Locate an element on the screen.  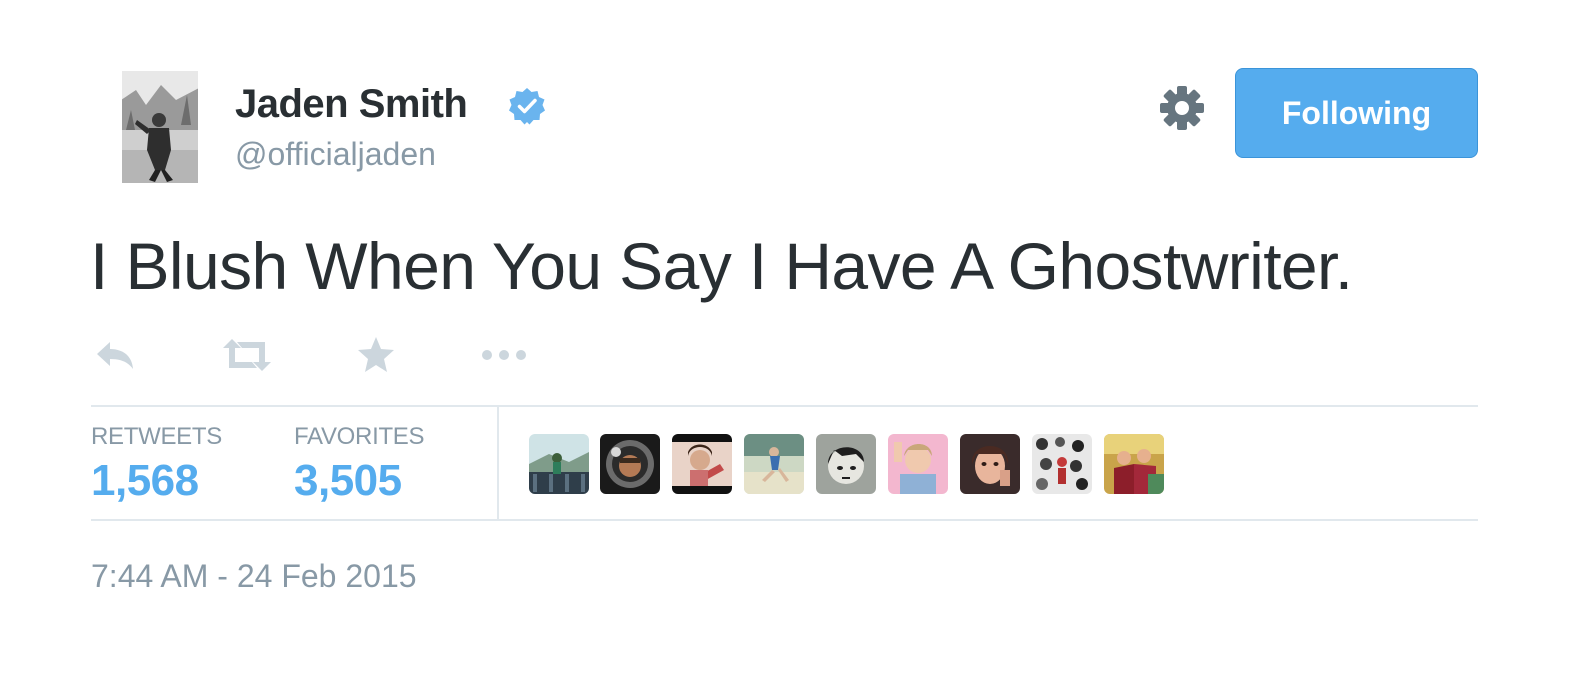
gear-icon is located at coordinates (1182, 108).